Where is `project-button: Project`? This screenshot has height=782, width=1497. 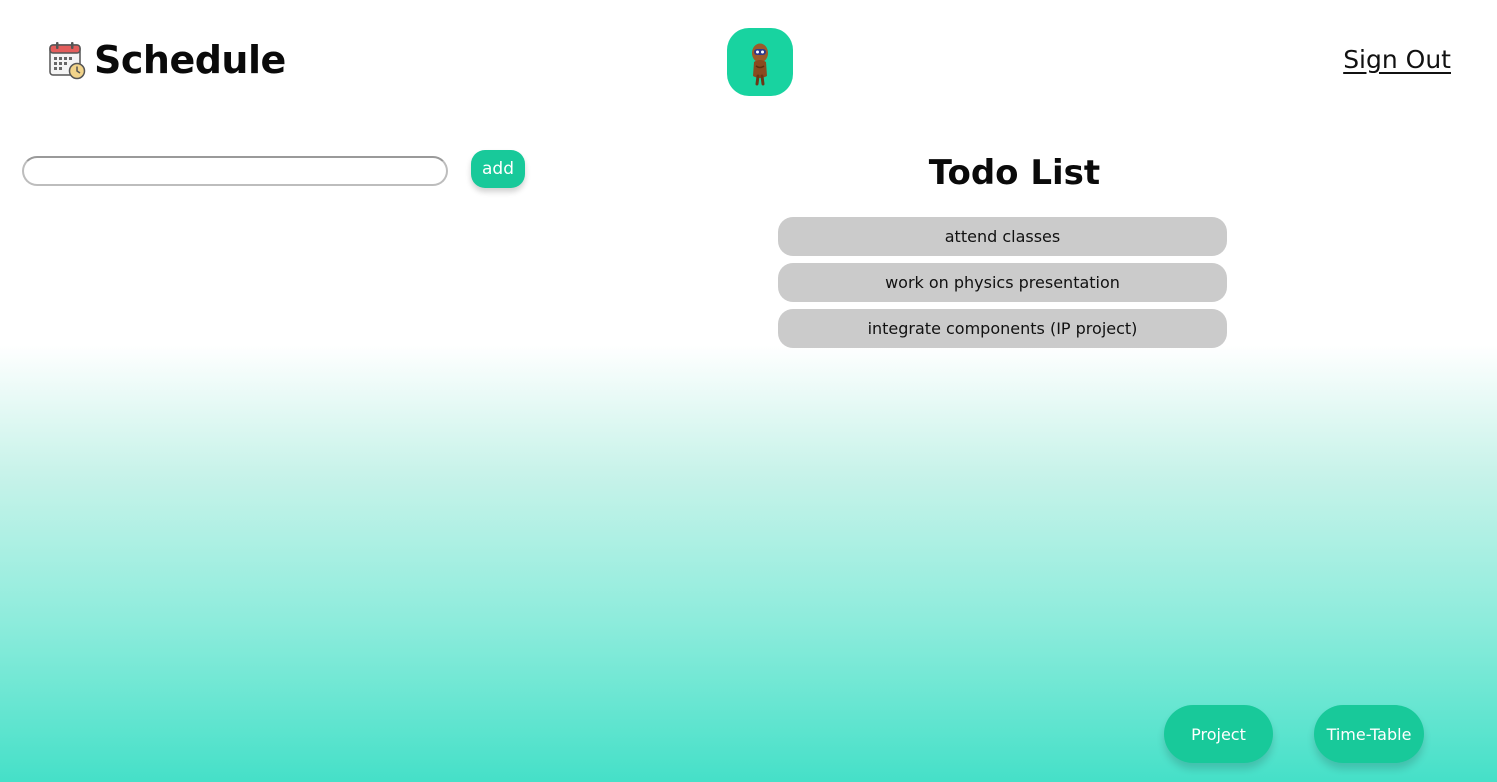 project-button: Project is located at coordinates (1218, 734).